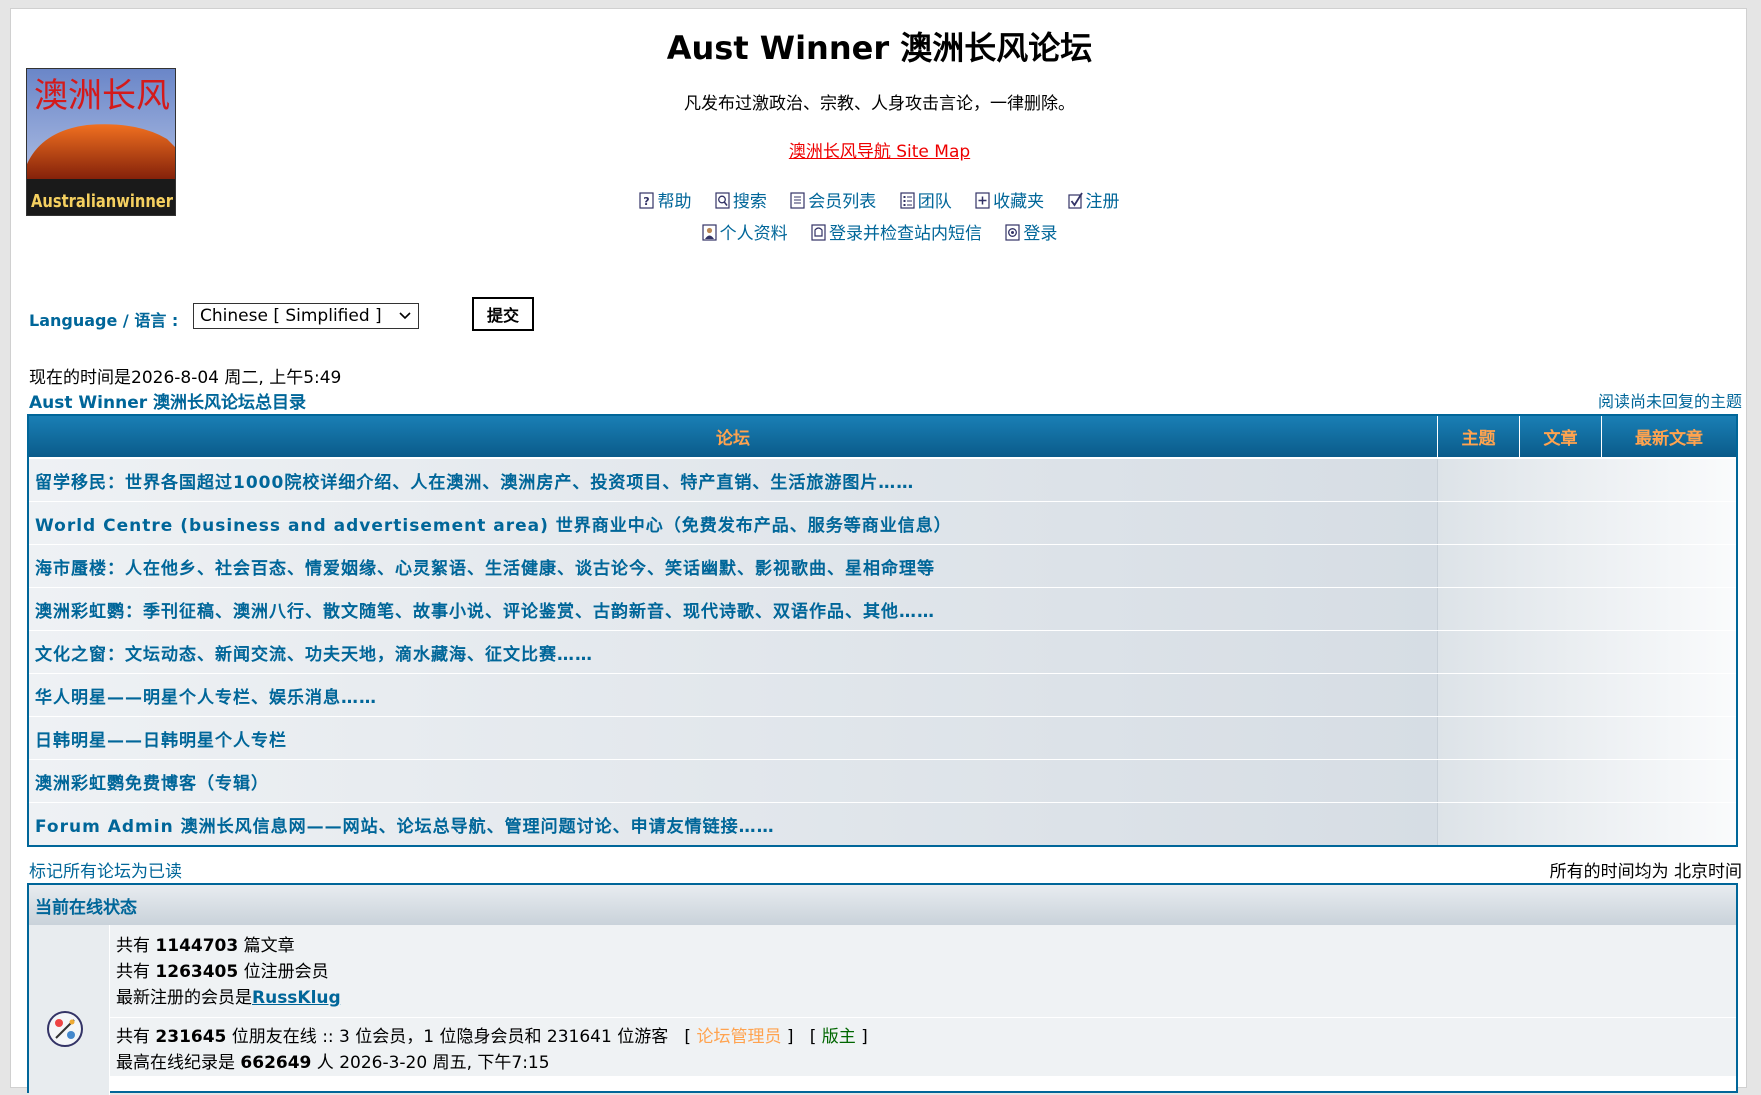  I want to click on nav-profile: 个人资料, so click(744, 231).